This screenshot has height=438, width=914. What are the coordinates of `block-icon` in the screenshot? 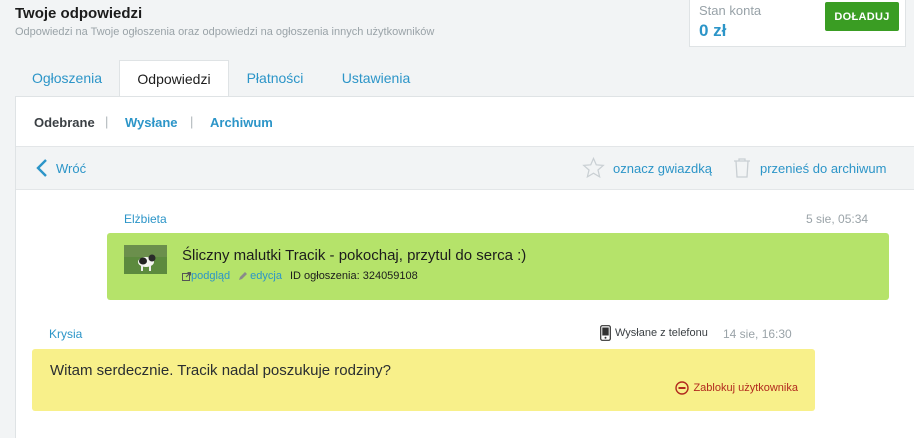 It's located at (682, 388).